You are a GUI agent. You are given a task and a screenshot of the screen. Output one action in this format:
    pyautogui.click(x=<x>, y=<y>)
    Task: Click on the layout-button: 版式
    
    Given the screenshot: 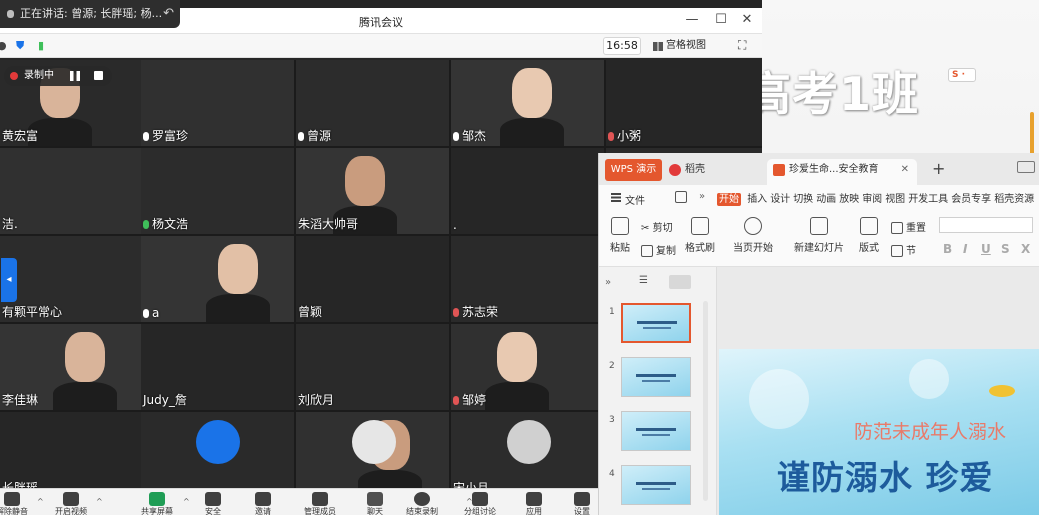 What is the action you would take?
    pyautogui.click(x=869, y=235)
    